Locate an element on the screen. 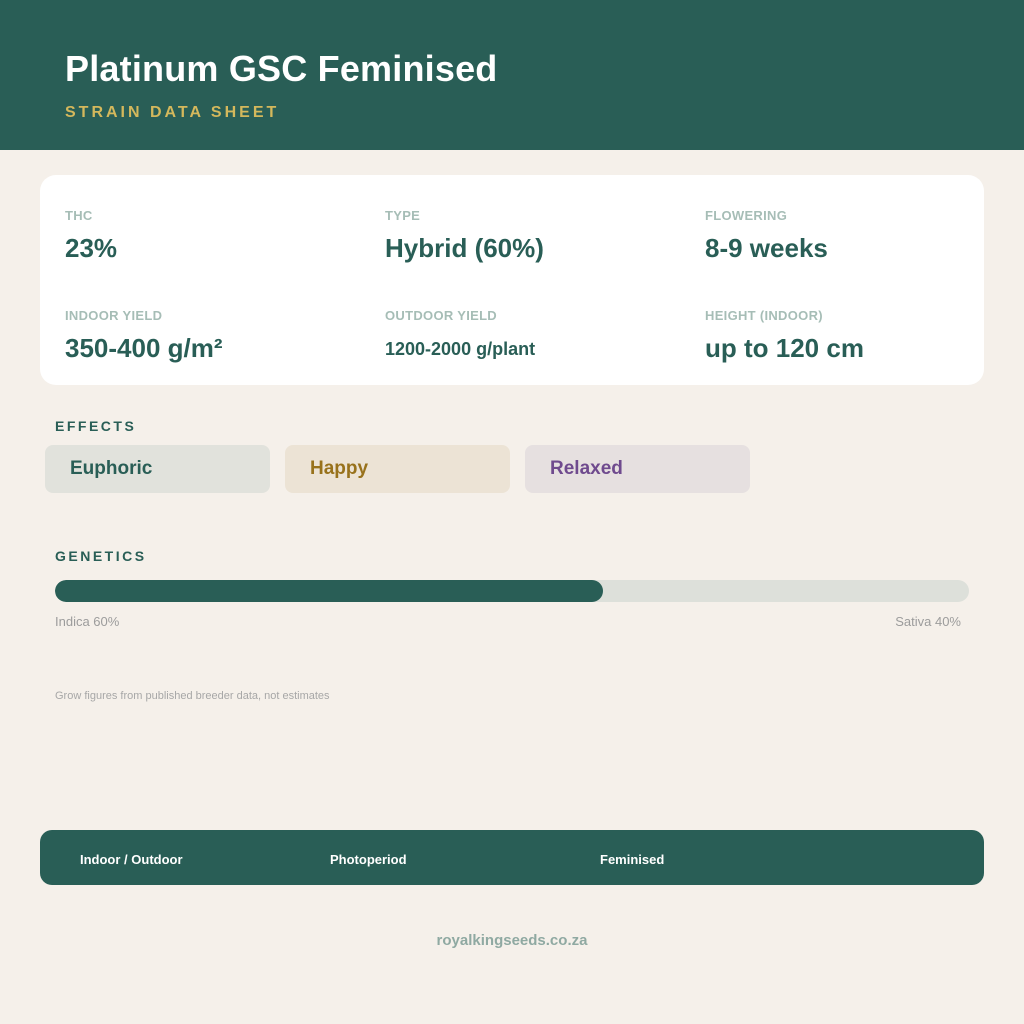 The width and height of the screenshot is (1024, 1024). page-subtitle: STRAIN DATA SHEET is located at coordinates (172, 112).